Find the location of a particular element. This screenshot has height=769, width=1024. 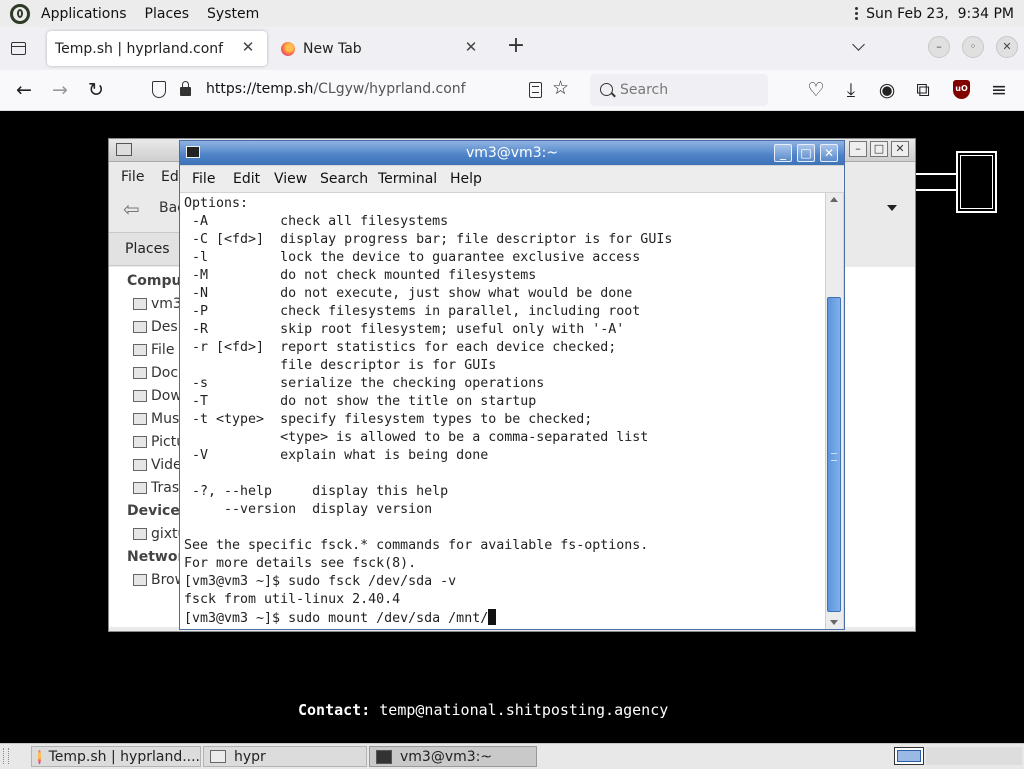

terminal-menubar: File Edit View Search Terminal Help is located at coordinates (512, 179).